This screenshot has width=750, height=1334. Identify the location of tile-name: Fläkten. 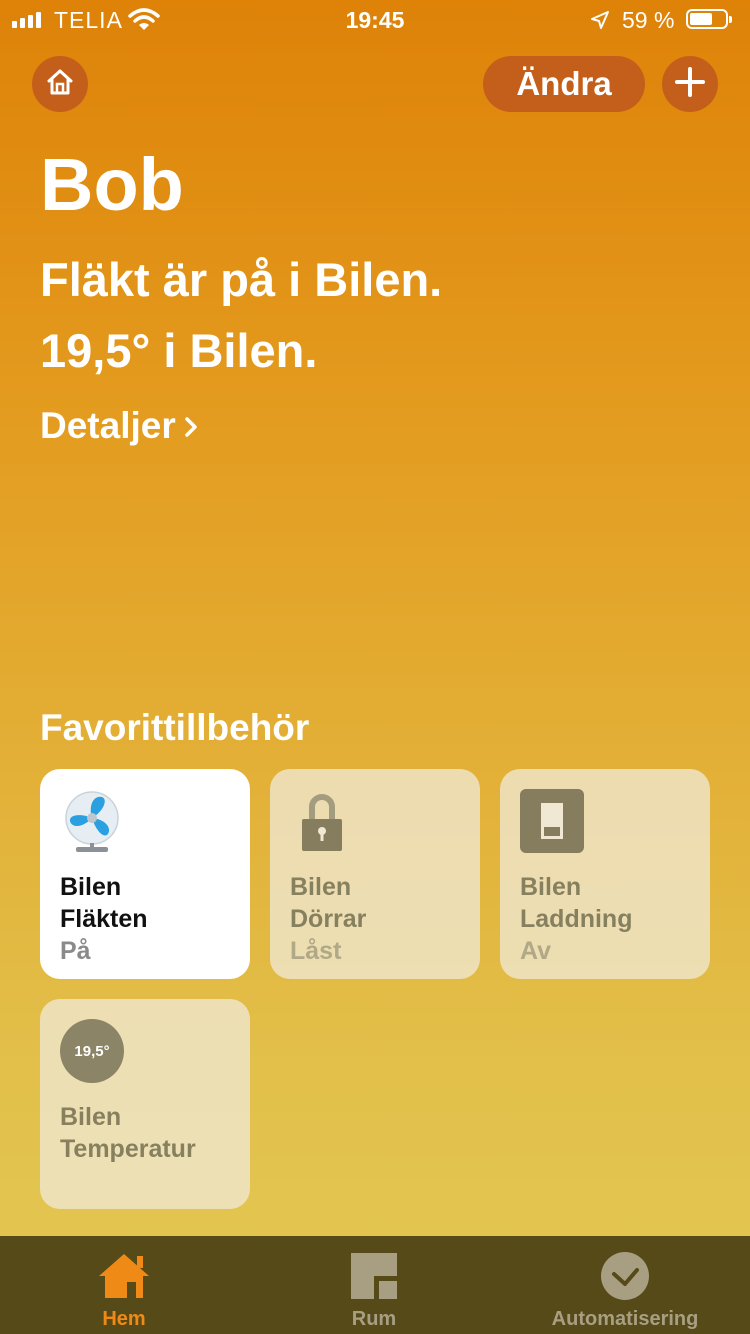
(104, 919).